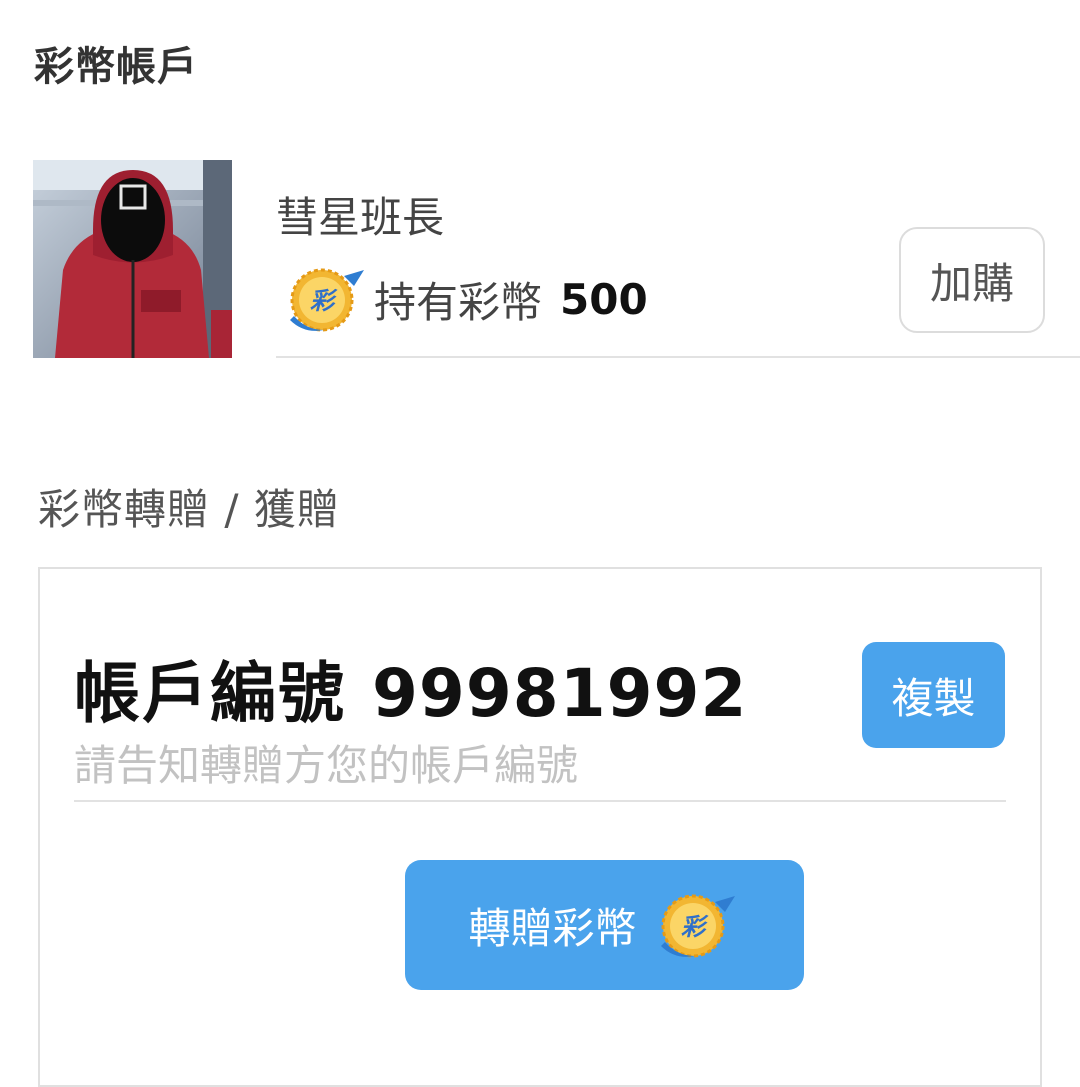 The width and height of the screenshot is (1080, 1087). Describe the element at coordinates (210, 693) in the screenshot. I see `account-number-label: 帳戶編號` at that location.